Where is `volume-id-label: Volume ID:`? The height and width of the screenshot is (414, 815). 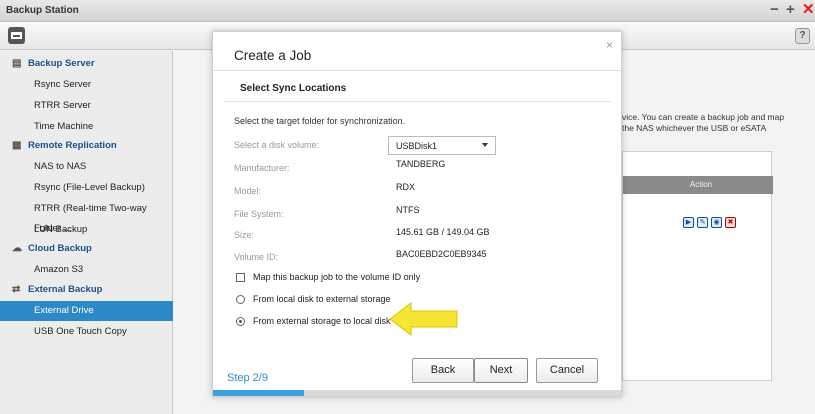
volume-id-label: Volume ID: is located at coordinates (256, 257).